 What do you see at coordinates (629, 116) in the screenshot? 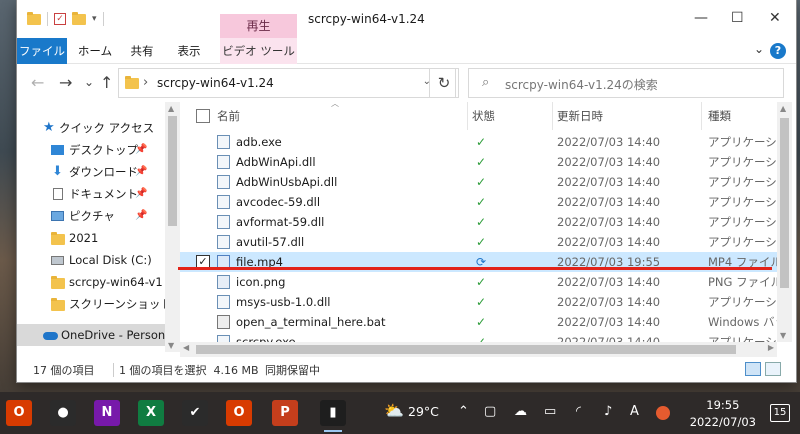
I see `column-modified: 更新日時` at bounding box center [629, 116].